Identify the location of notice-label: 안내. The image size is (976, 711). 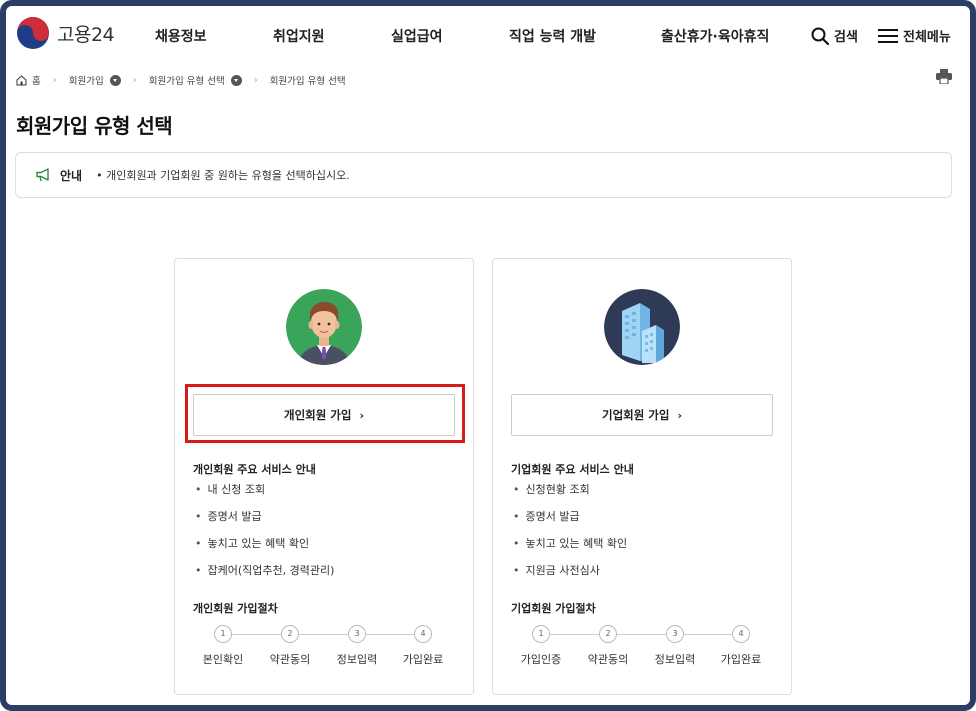
(71, 175).